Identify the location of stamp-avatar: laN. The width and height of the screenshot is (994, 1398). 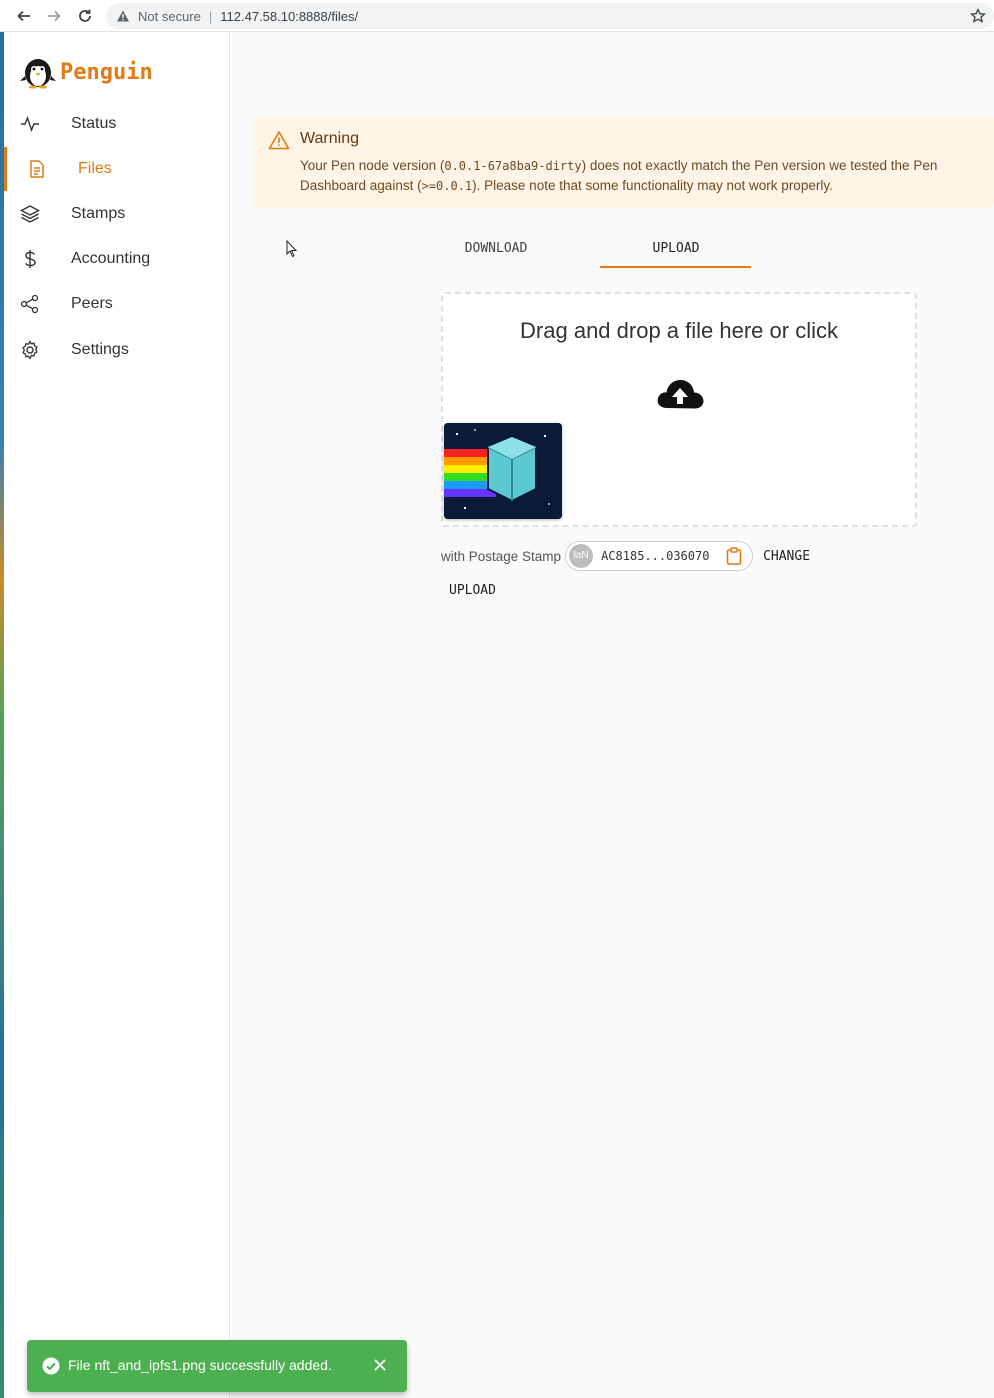
(581, 556).